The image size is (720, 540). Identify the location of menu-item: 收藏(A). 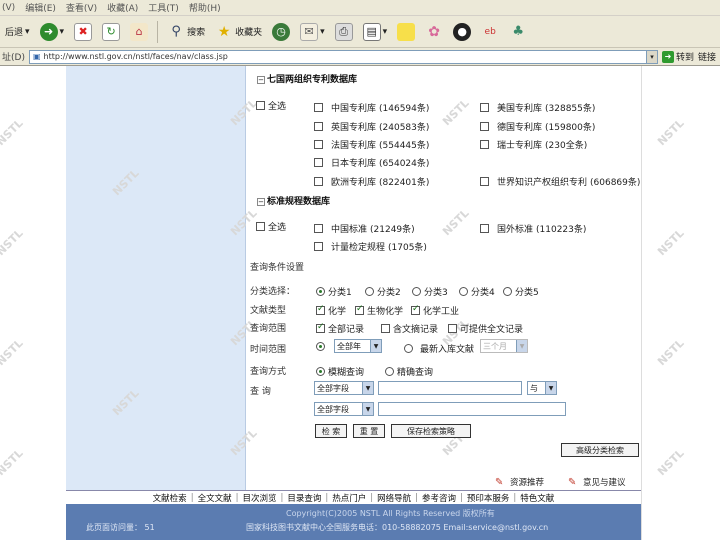
(122, 7).